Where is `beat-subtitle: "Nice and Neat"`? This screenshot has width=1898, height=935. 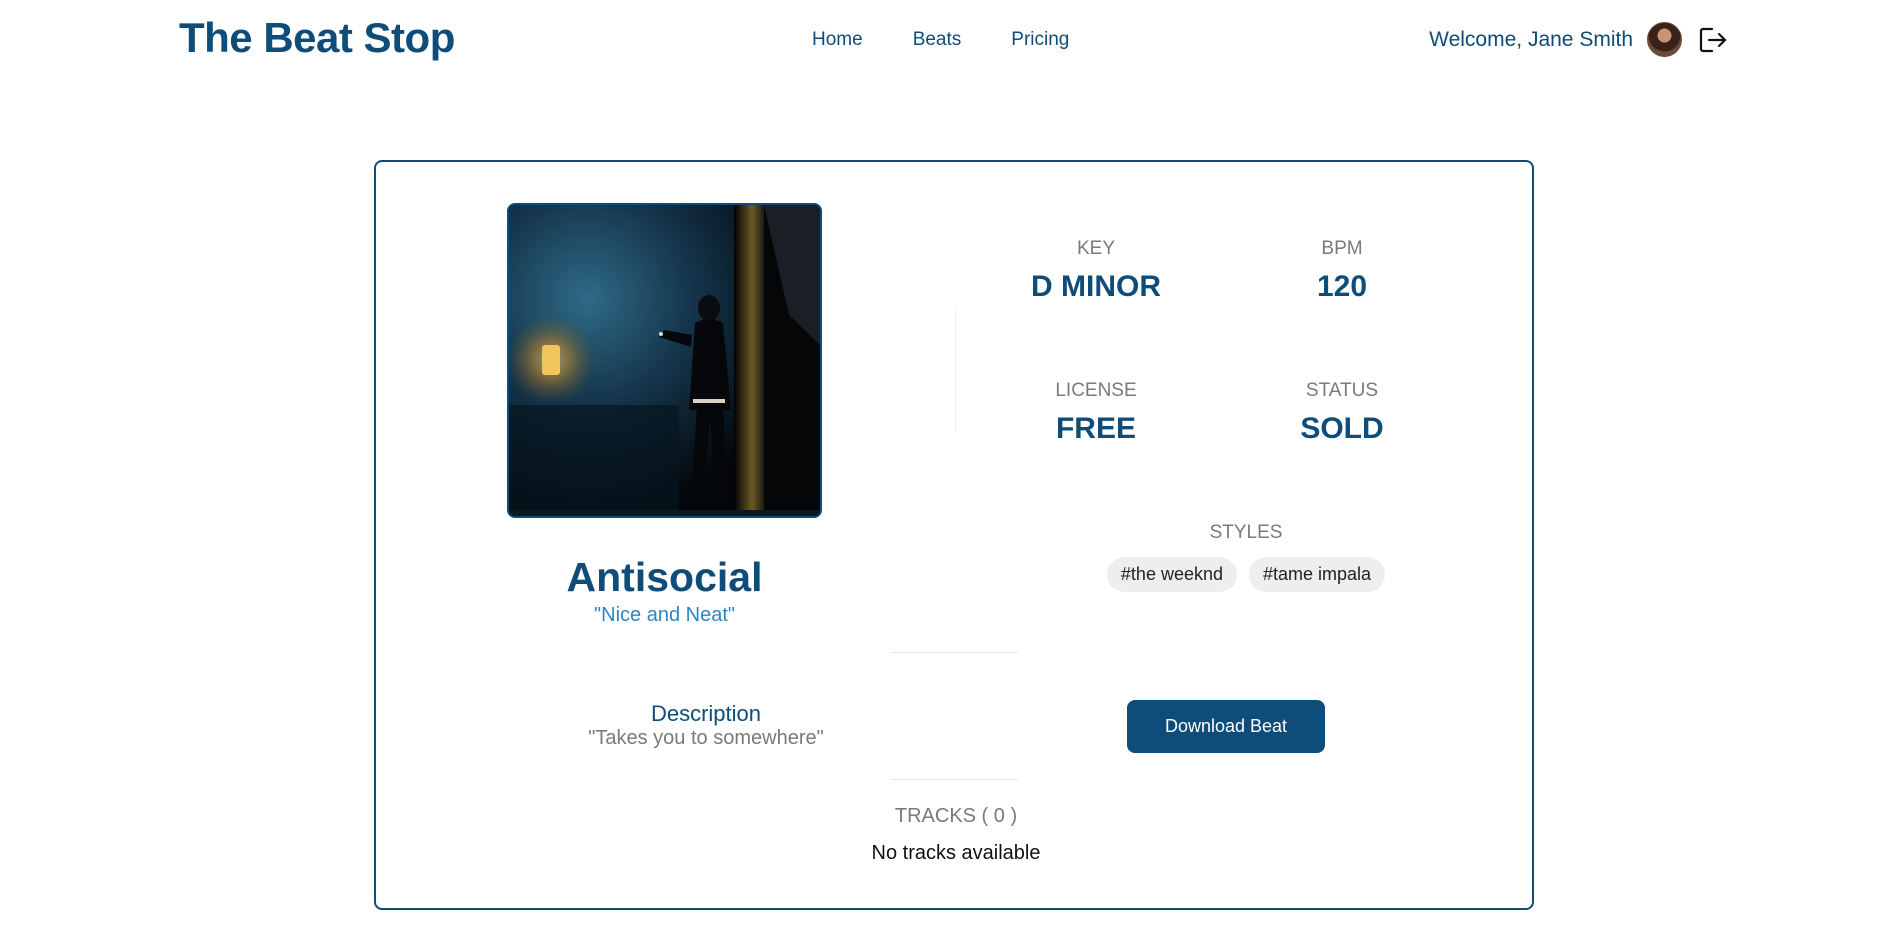 beat-subtitle: "Nice and Neat" is located at coordinates (664, 615).